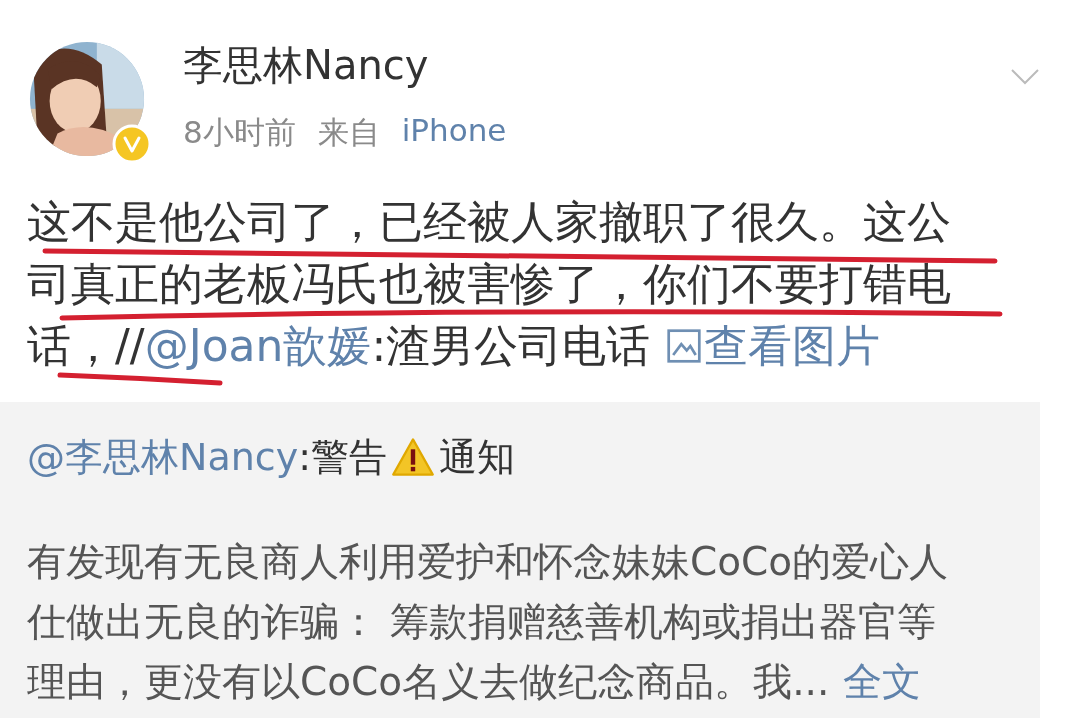 This screenshot has width=1080, height=718. What do you see at coordinates (489, 284) in the screenshot?
I see `post-text-line: 司真正的老板冯氏也被害惨了，你们不要打错电` at bounding box center [489, 284].